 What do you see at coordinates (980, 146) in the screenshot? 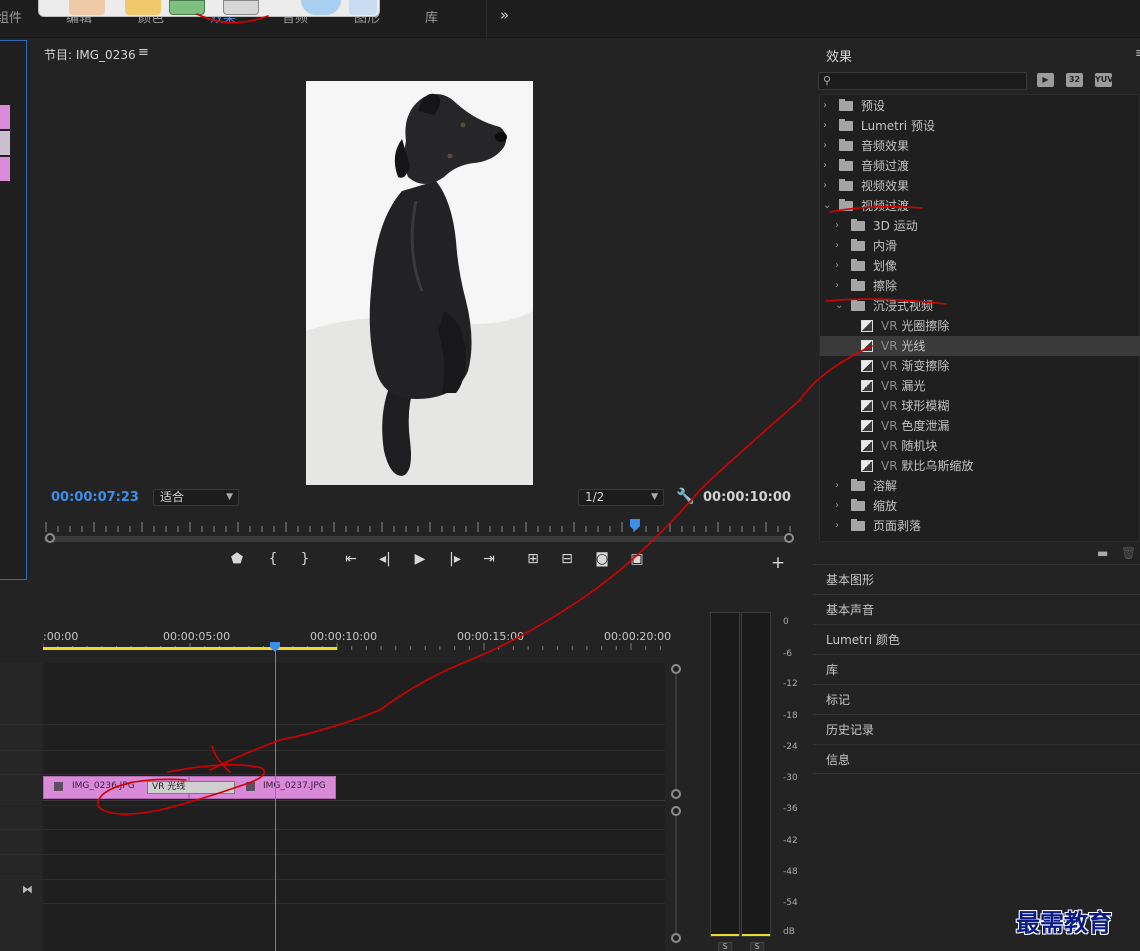
I see `effect-folder-item: › 音频效果` at bounding box center [980, 146].